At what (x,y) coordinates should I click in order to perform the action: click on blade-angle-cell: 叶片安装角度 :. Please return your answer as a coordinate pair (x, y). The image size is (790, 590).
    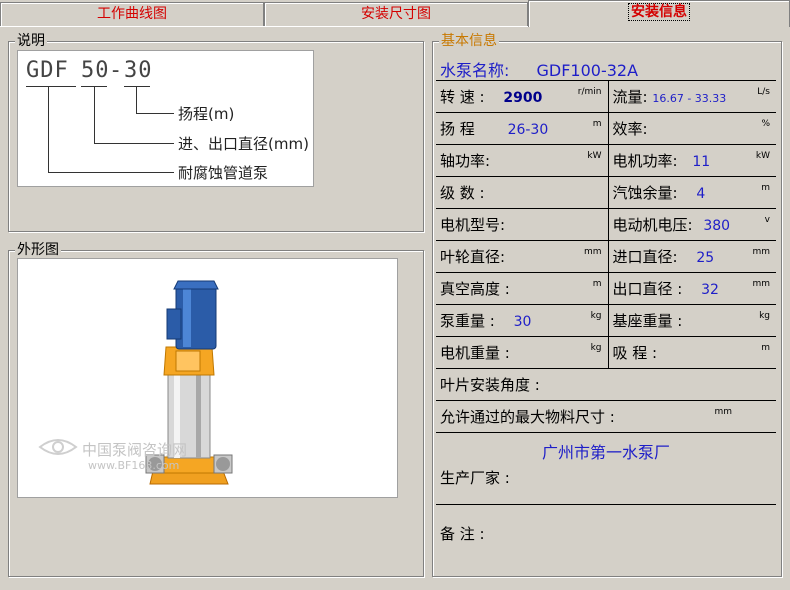
    Looking at the image, I should click on (606, 384).